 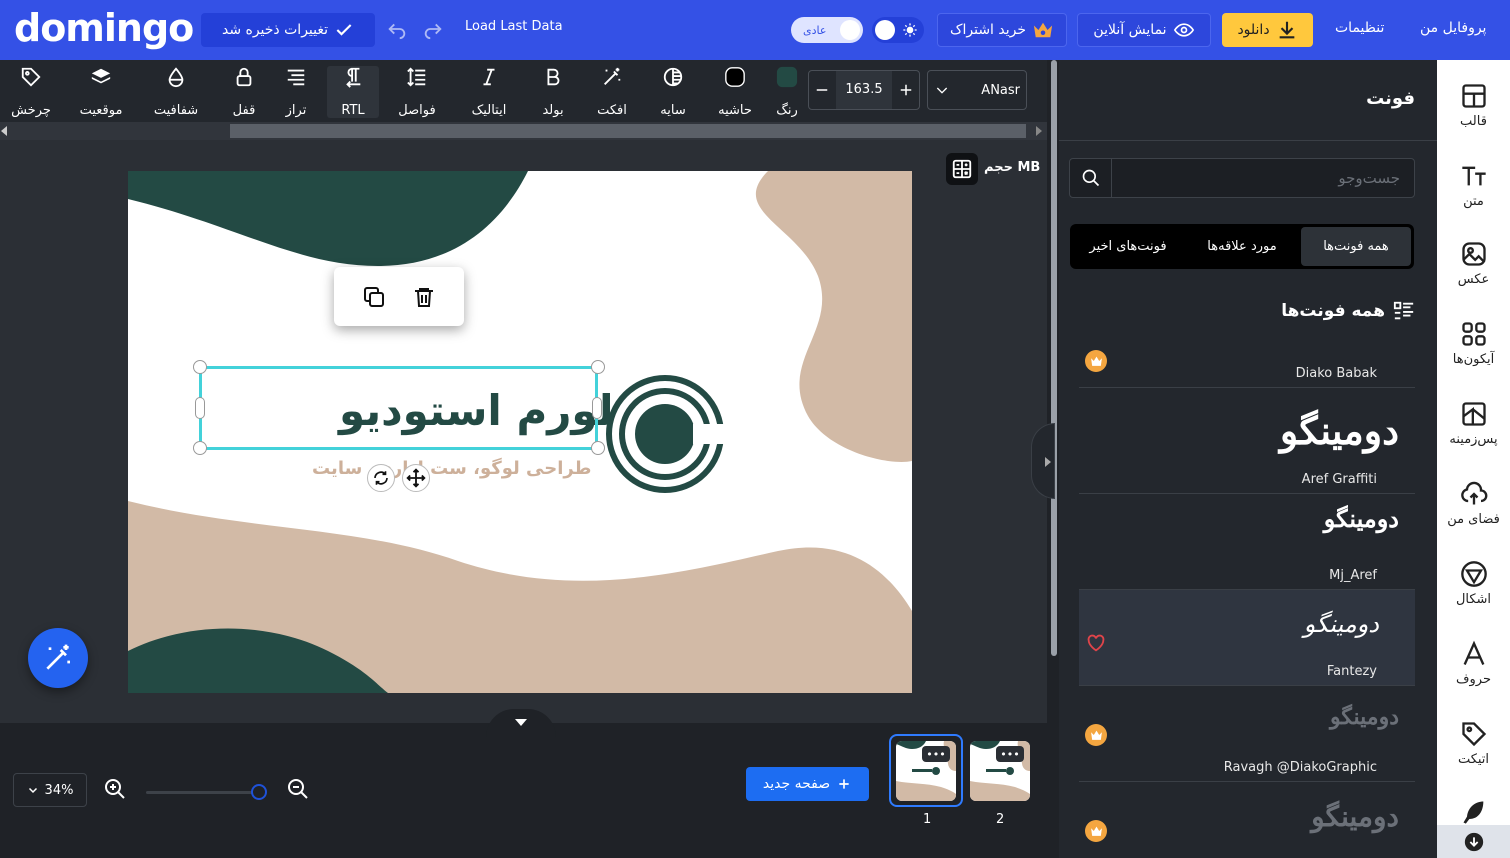 What do you see at coordinates (1474, 812) in the screenshot?
I see `feather-icon` at bounding box center [1474, 812].